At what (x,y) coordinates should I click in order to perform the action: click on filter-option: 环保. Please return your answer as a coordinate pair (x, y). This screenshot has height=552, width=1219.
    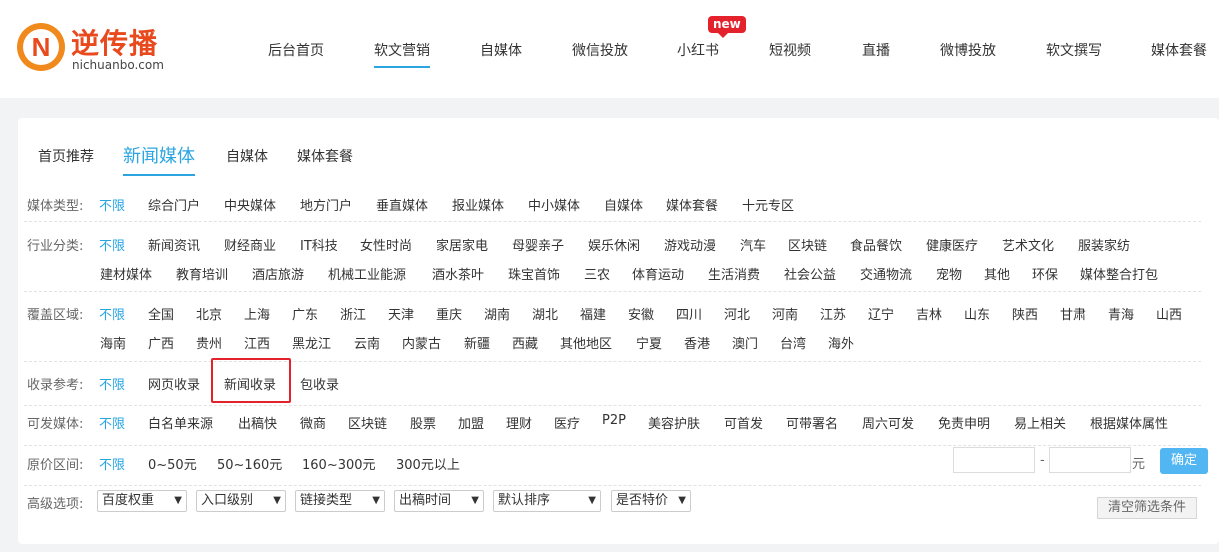
    Looking at the image, I should click on (1045, 273).